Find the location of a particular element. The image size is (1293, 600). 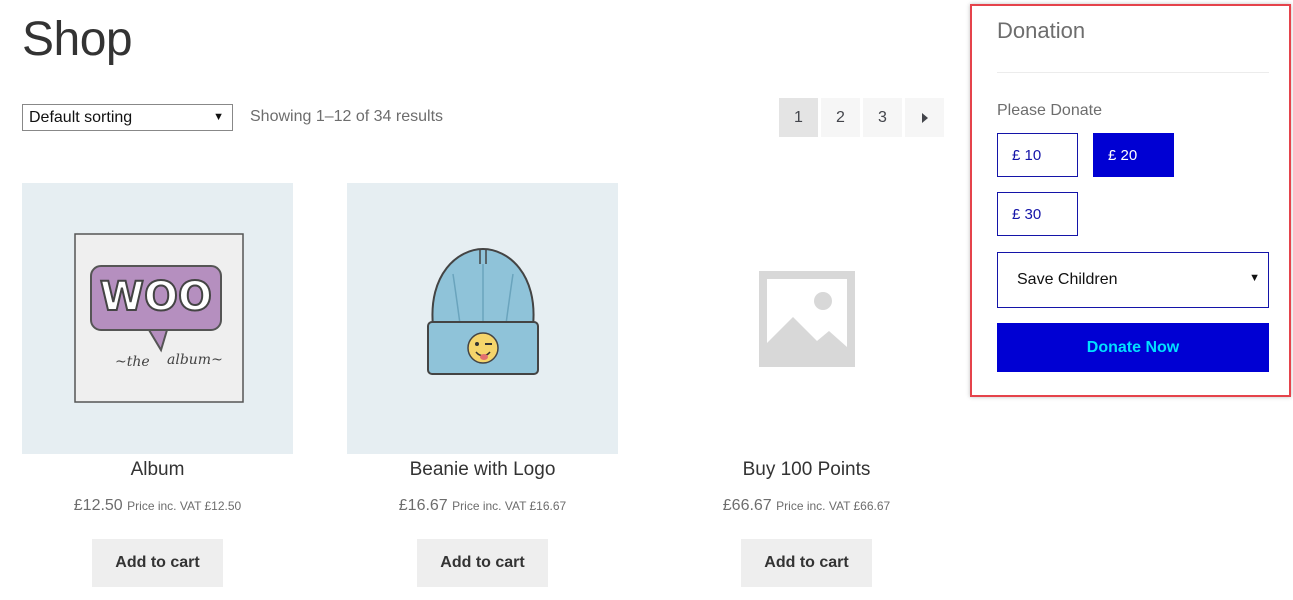

woo-album-art: WOO ~the album~ is located at coordinates (158, 317).